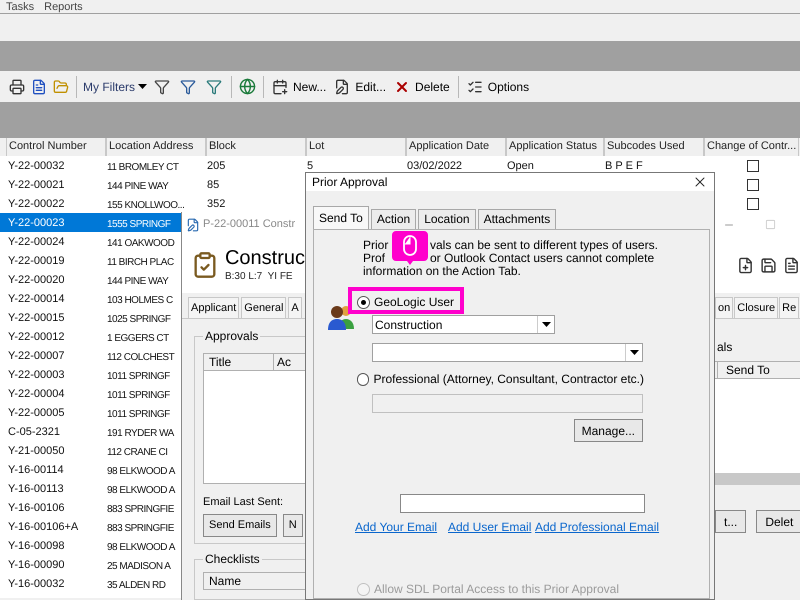  I want to click on department-select: Construction, so click(463, 324).